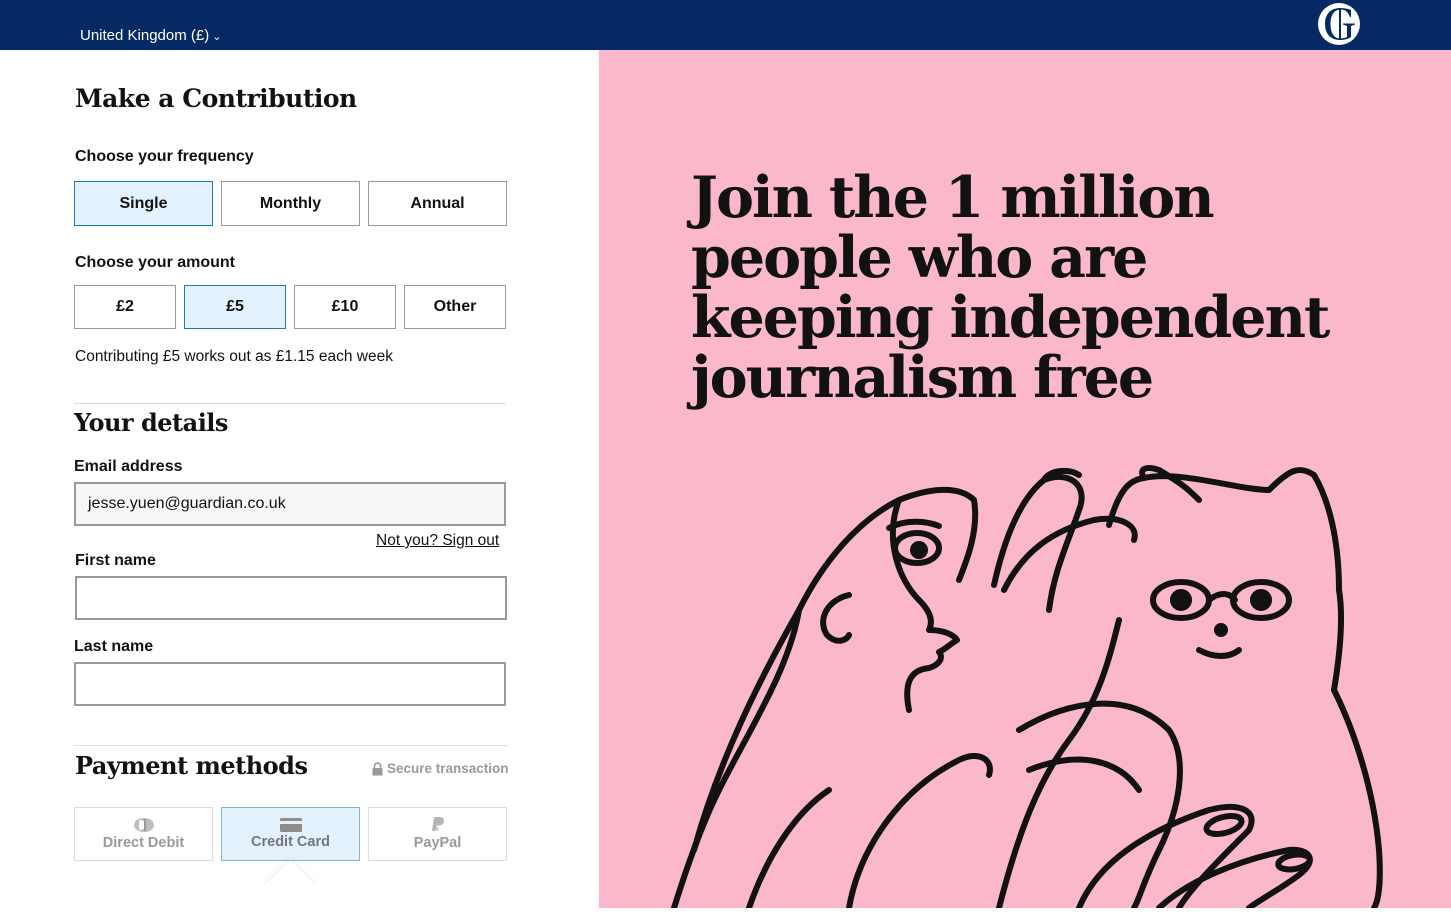 The image size is (1451, 914). Describe the element at coordinates (345, 307) in the screenshot. I see `amount-10-button: £10` at that location.